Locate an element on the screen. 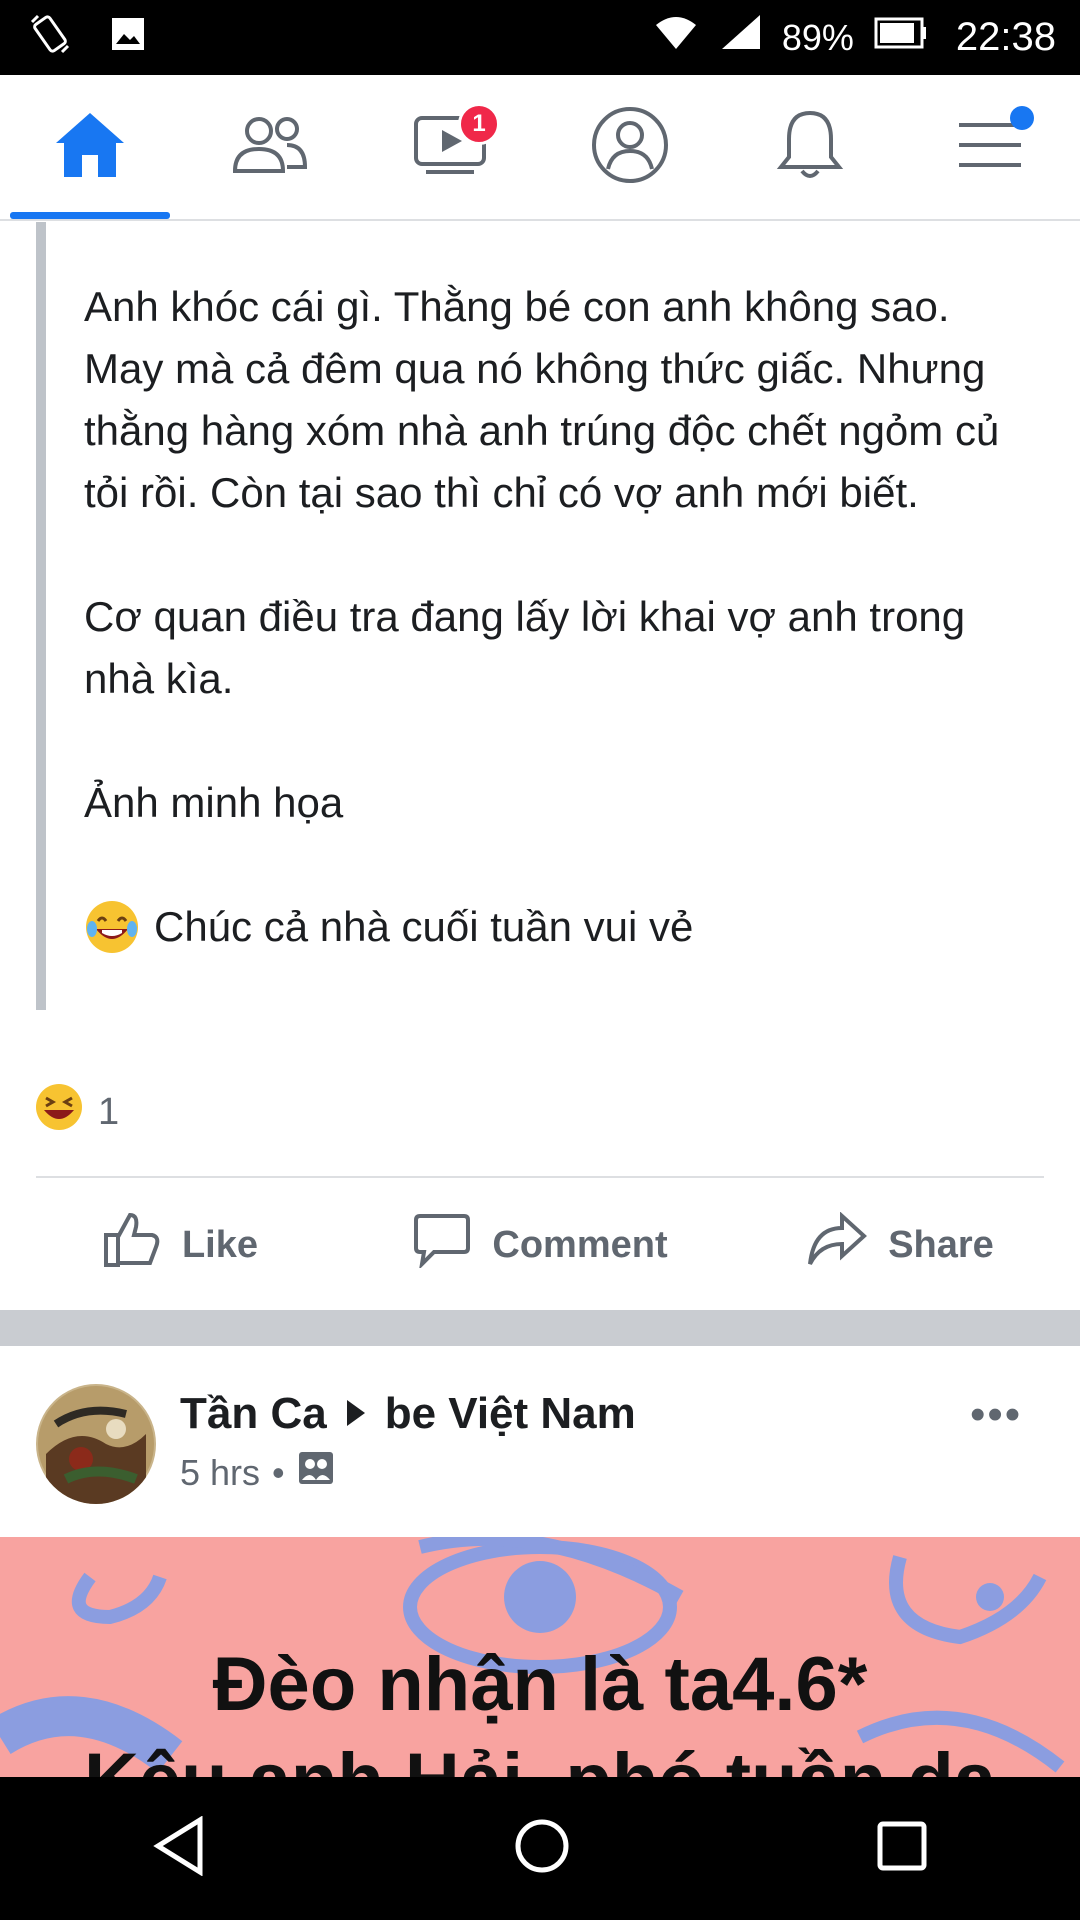  post-time: 5 hrs is located at coordinates (220, 1473).